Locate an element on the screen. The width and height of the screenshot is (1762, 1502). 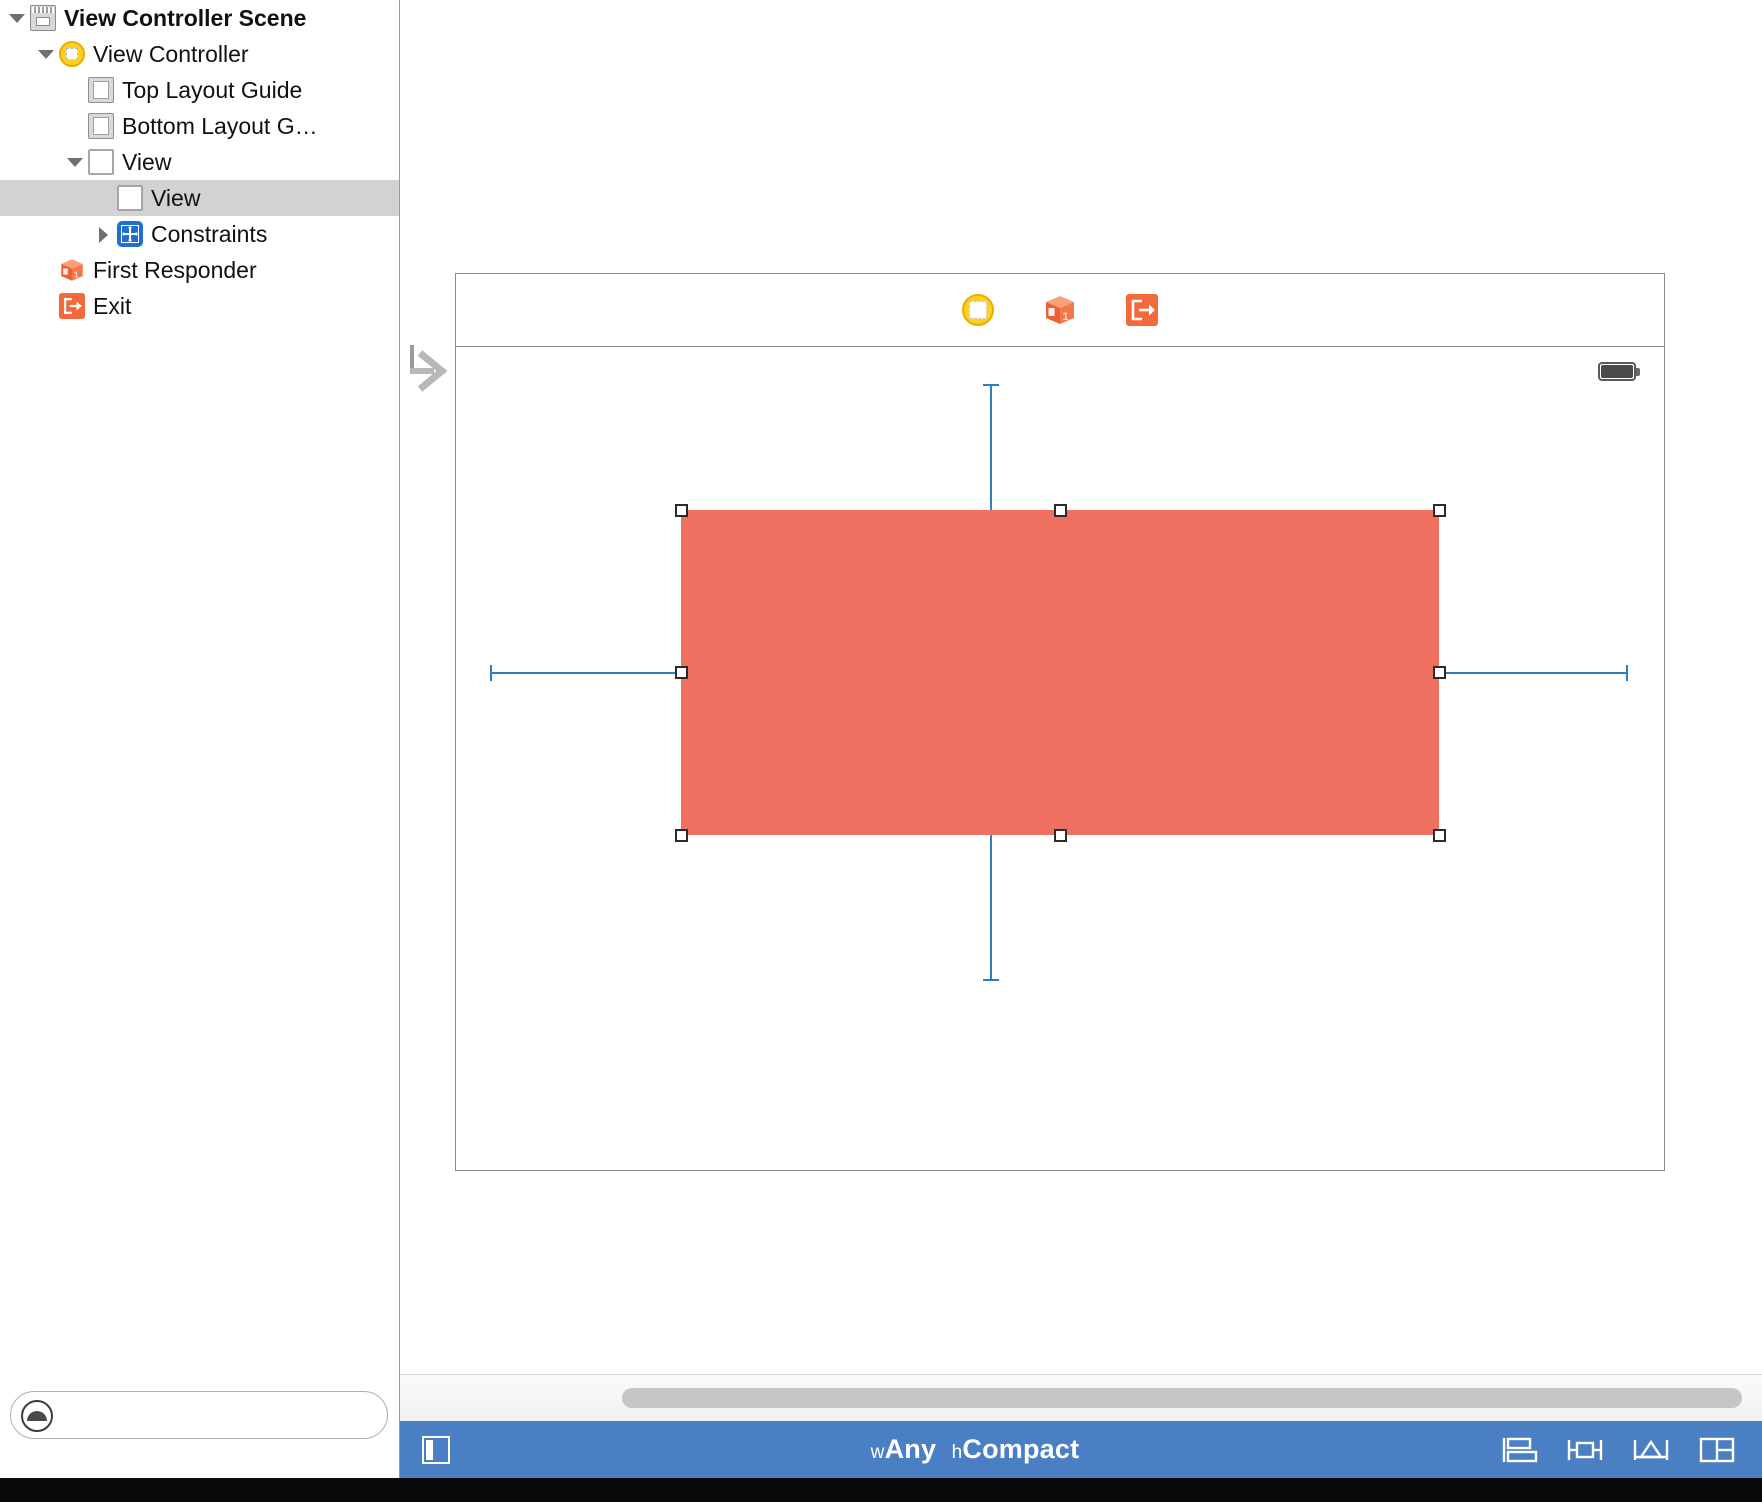
view-as-device-button is located at coordinates (436, 1449).